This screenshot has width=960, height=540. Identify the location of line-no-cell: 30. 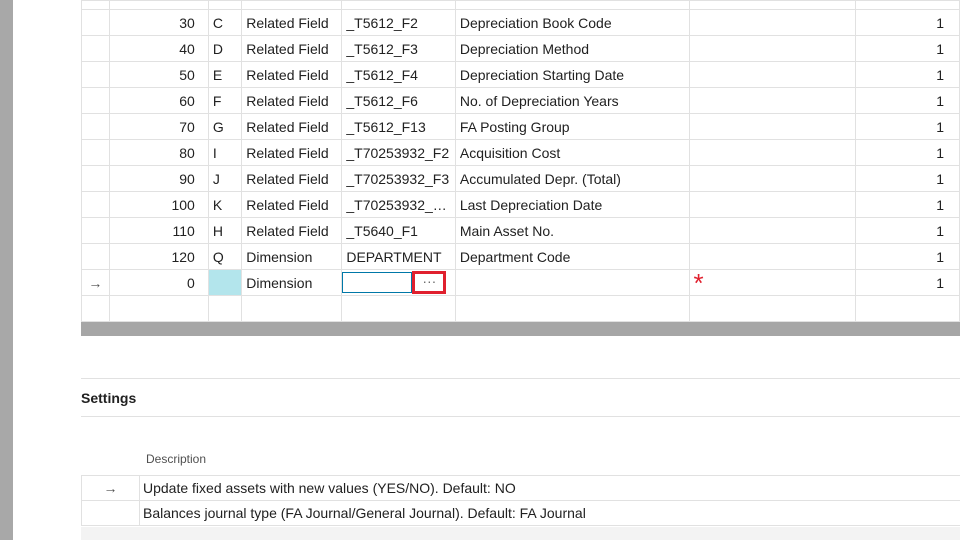
(158, 22).